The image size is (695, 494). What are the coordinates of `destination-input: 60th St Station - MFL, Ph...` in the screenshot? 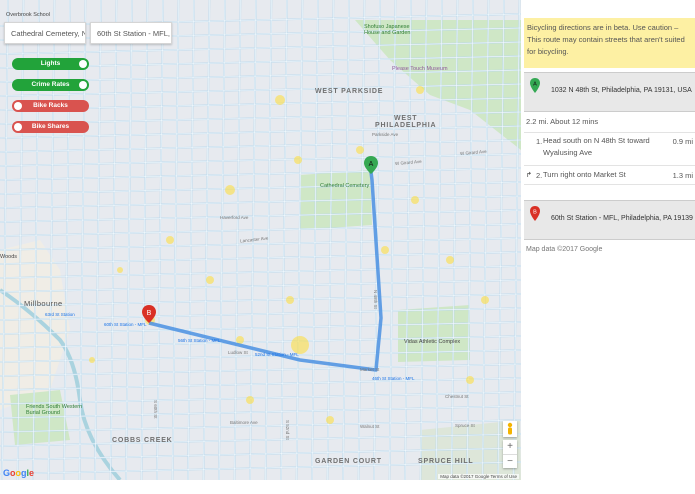 It's located at (131, 33).